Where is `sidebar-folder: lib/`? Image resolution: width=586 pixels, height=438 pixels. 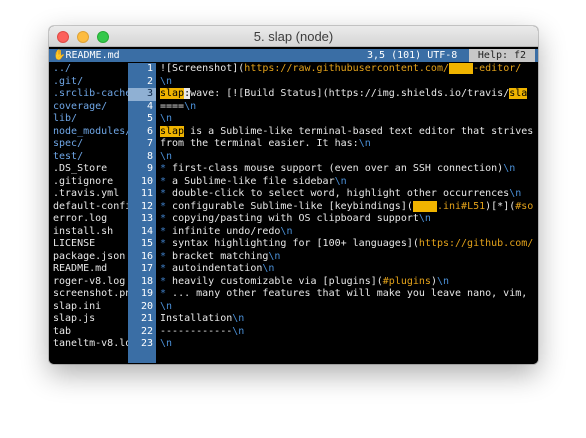 sidebar-folder: lib/ is located at coordinates (90, 119).